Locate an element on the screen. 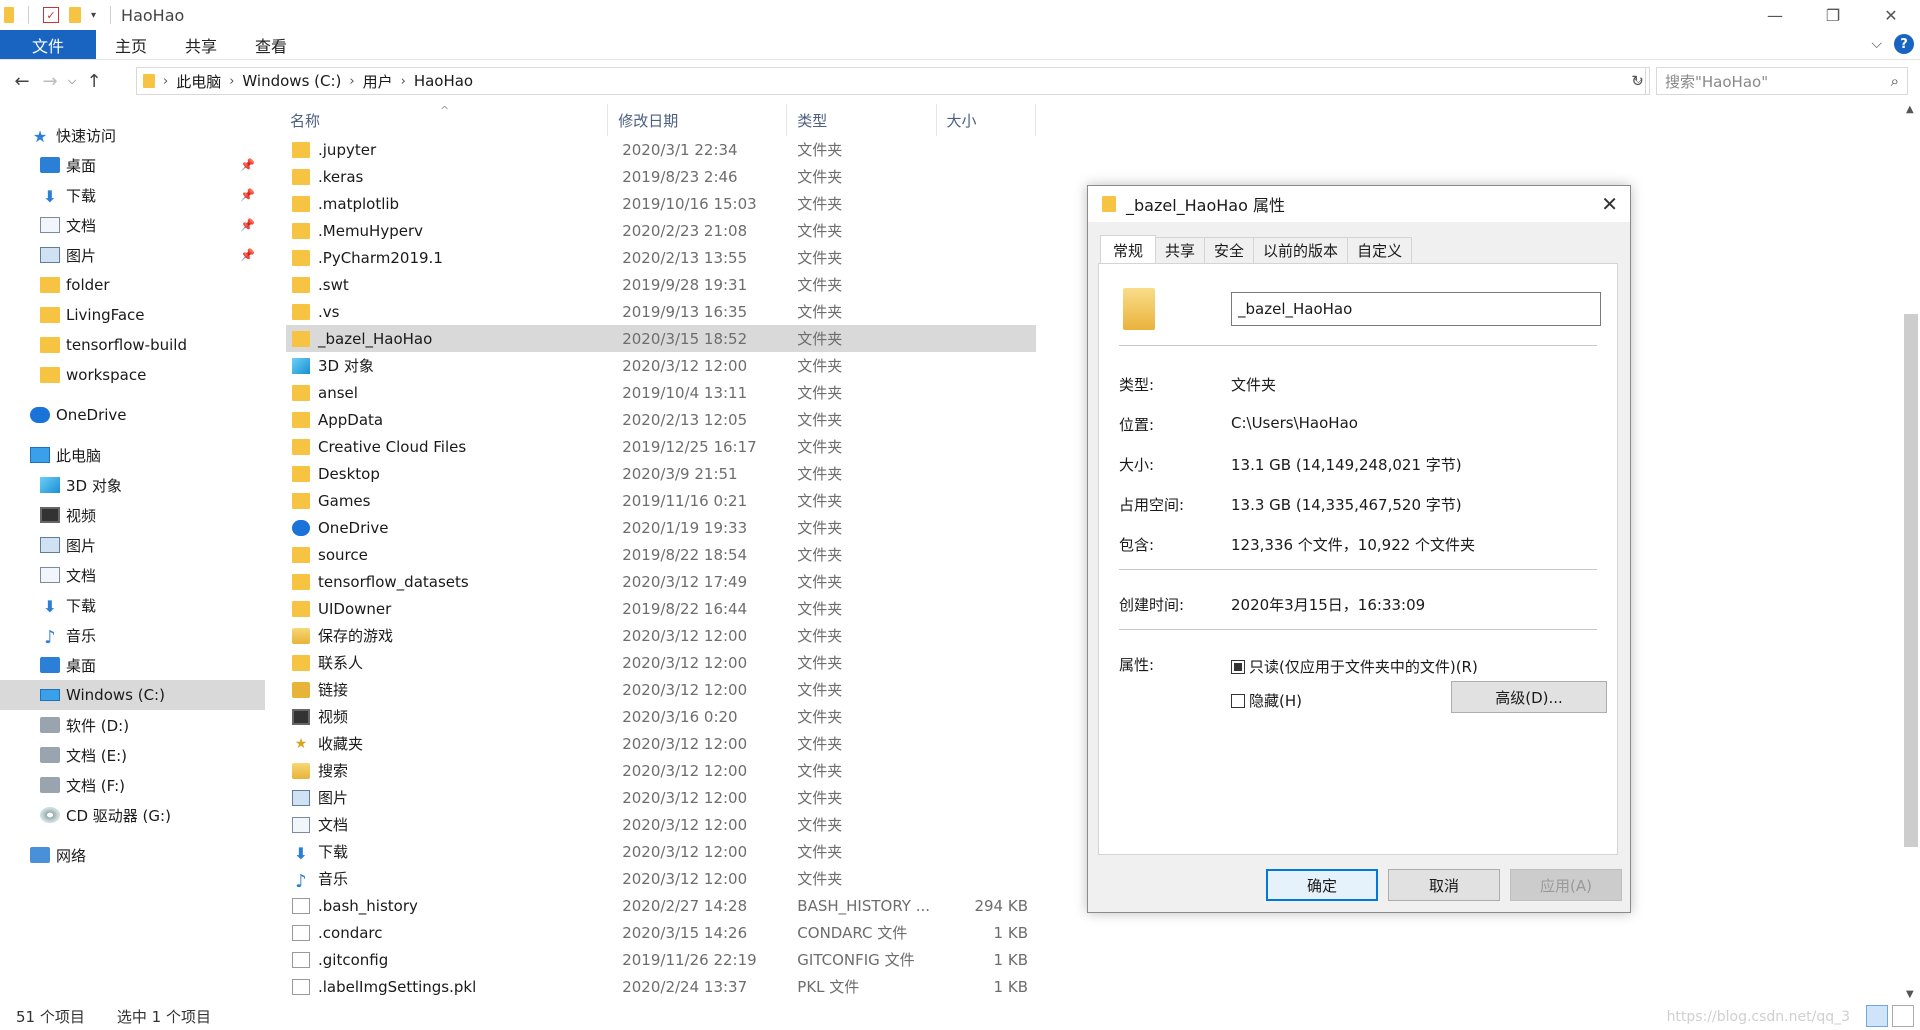 The image size is (1920, 1030). file-row: .matplotlib 2019/10/16 15:03 文件夹 is located at coordinates (661, 203).